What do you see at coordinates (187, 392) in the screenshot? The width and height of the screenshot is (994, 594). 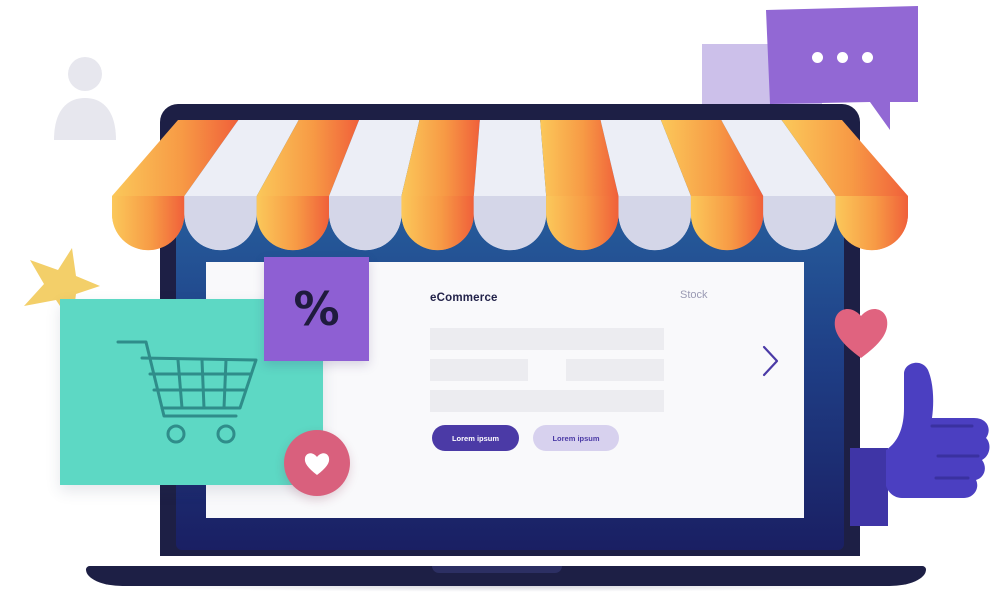 I see `shopping-cart-icon` at bounding box center [187, 392].